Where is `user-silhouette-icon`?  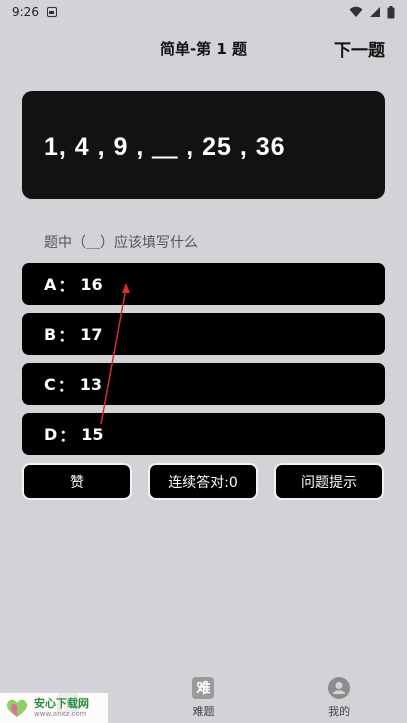 user-silhouette-icon is located at coordinates (339, 688).